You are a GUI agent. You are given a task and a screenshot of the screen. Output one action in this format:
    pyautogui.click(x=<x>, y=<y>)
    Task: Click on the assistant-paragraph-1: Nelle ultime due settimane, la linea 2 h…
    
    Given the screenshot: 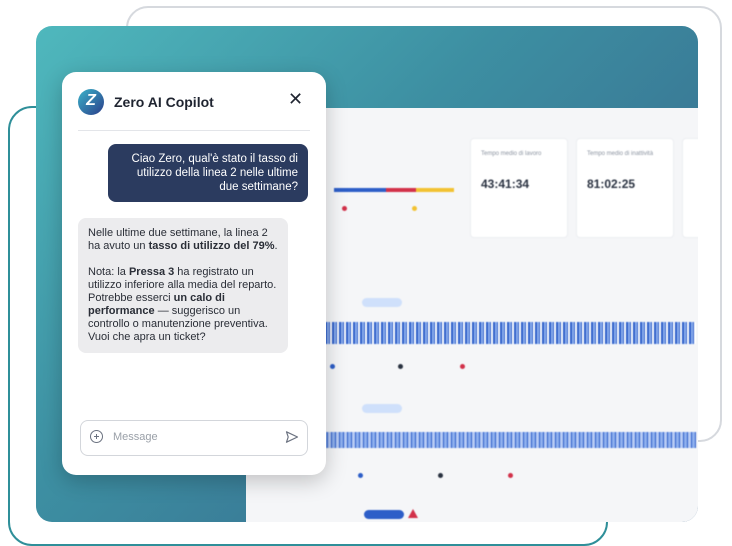 What is the action you would take?
    pyautogui.click(x=183, y=239)
    